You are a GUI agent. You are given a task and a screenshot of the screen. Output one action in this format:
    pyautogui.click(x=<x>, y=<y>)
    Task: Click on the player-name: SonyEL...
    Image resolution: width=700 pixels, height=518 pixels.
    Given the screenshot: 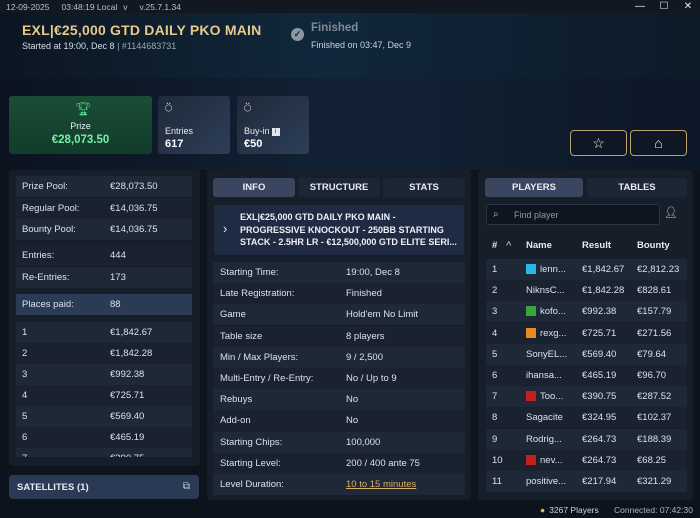 What is the action you would take?
    pyautogui.click(x=547, y=354)
    